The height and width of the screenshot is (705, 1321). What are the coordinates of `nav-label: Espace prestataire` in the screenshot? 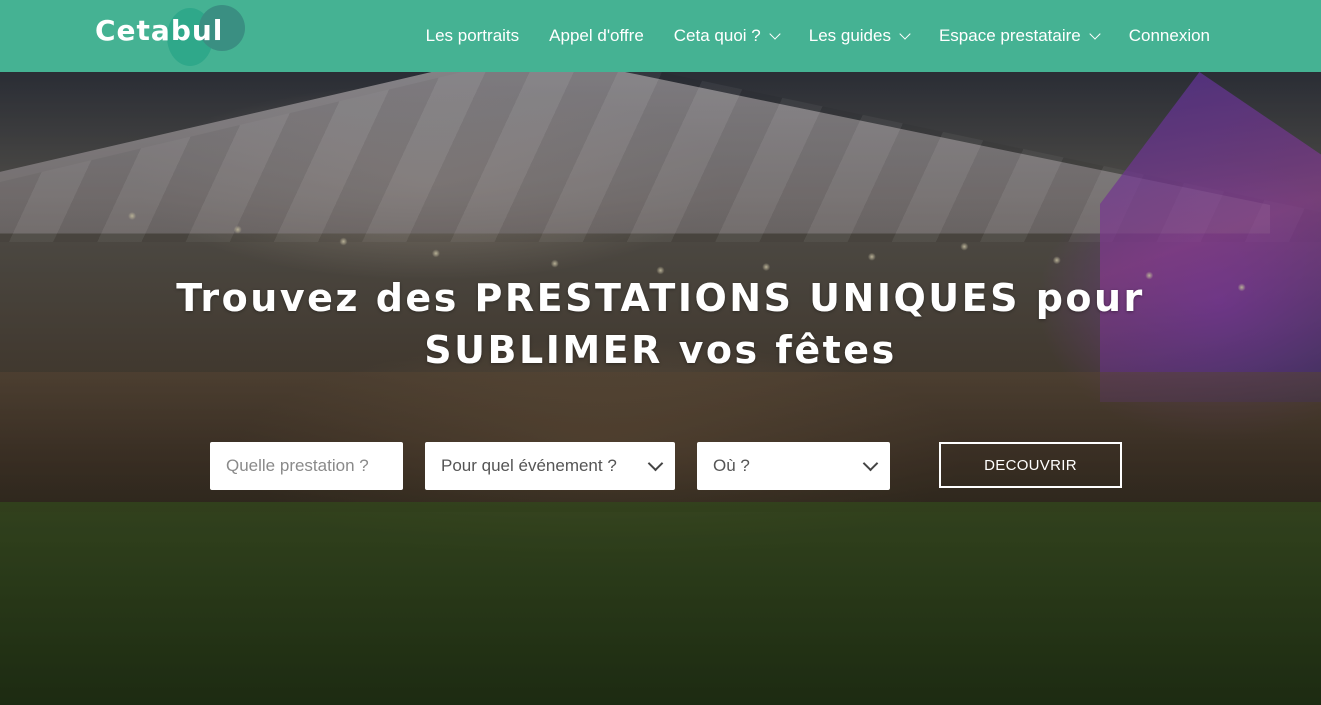 It's located at (1009, 35).